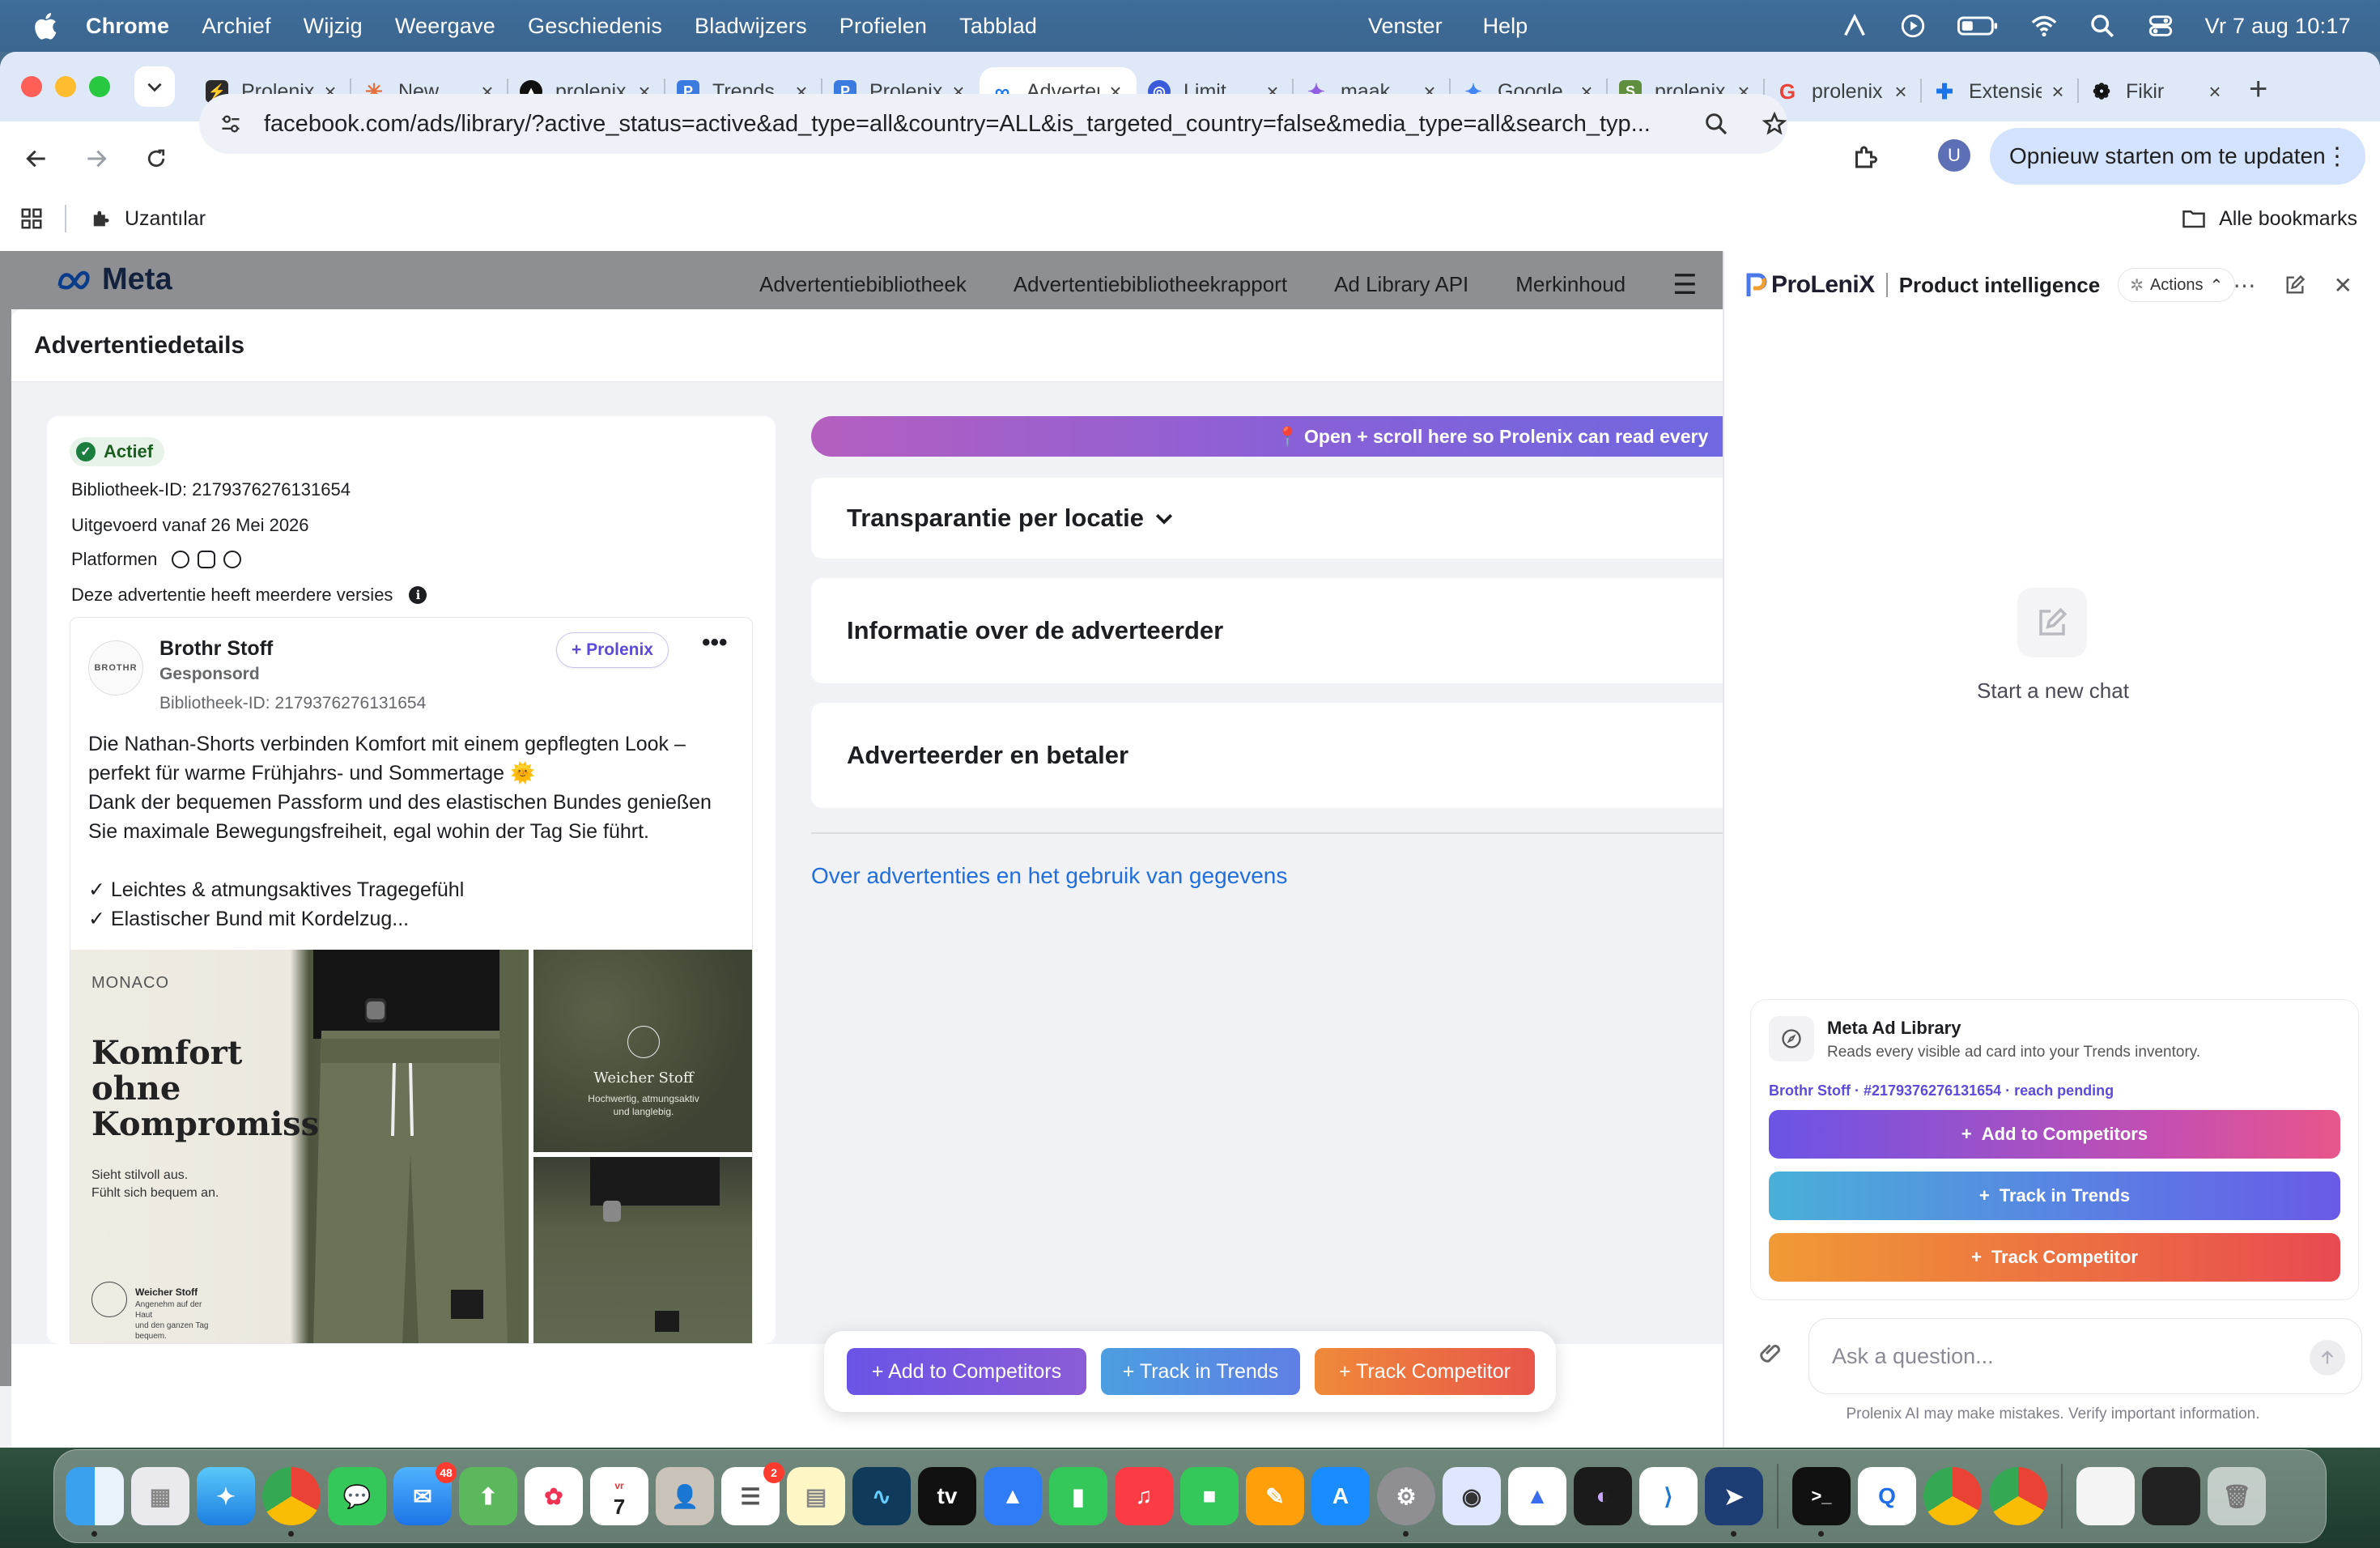 The image size is (2380, 1548). What do you see at coordinates (32, 87) in the screenshot?
I see `close-window-button` at bounding box center [32, 87].